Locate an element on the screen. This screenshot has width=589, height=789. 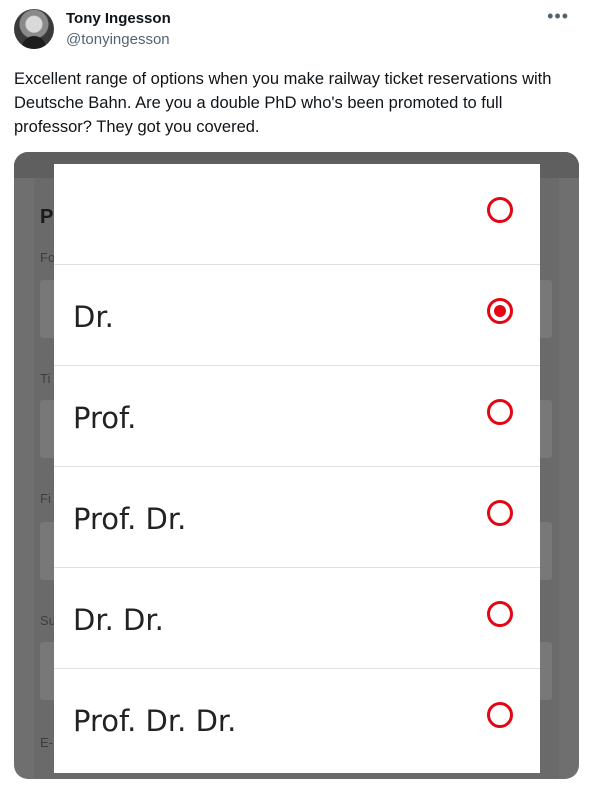
title-option-prof-dr-dr: Prof. Dr. Dr. is located at coordinates (297, 719).